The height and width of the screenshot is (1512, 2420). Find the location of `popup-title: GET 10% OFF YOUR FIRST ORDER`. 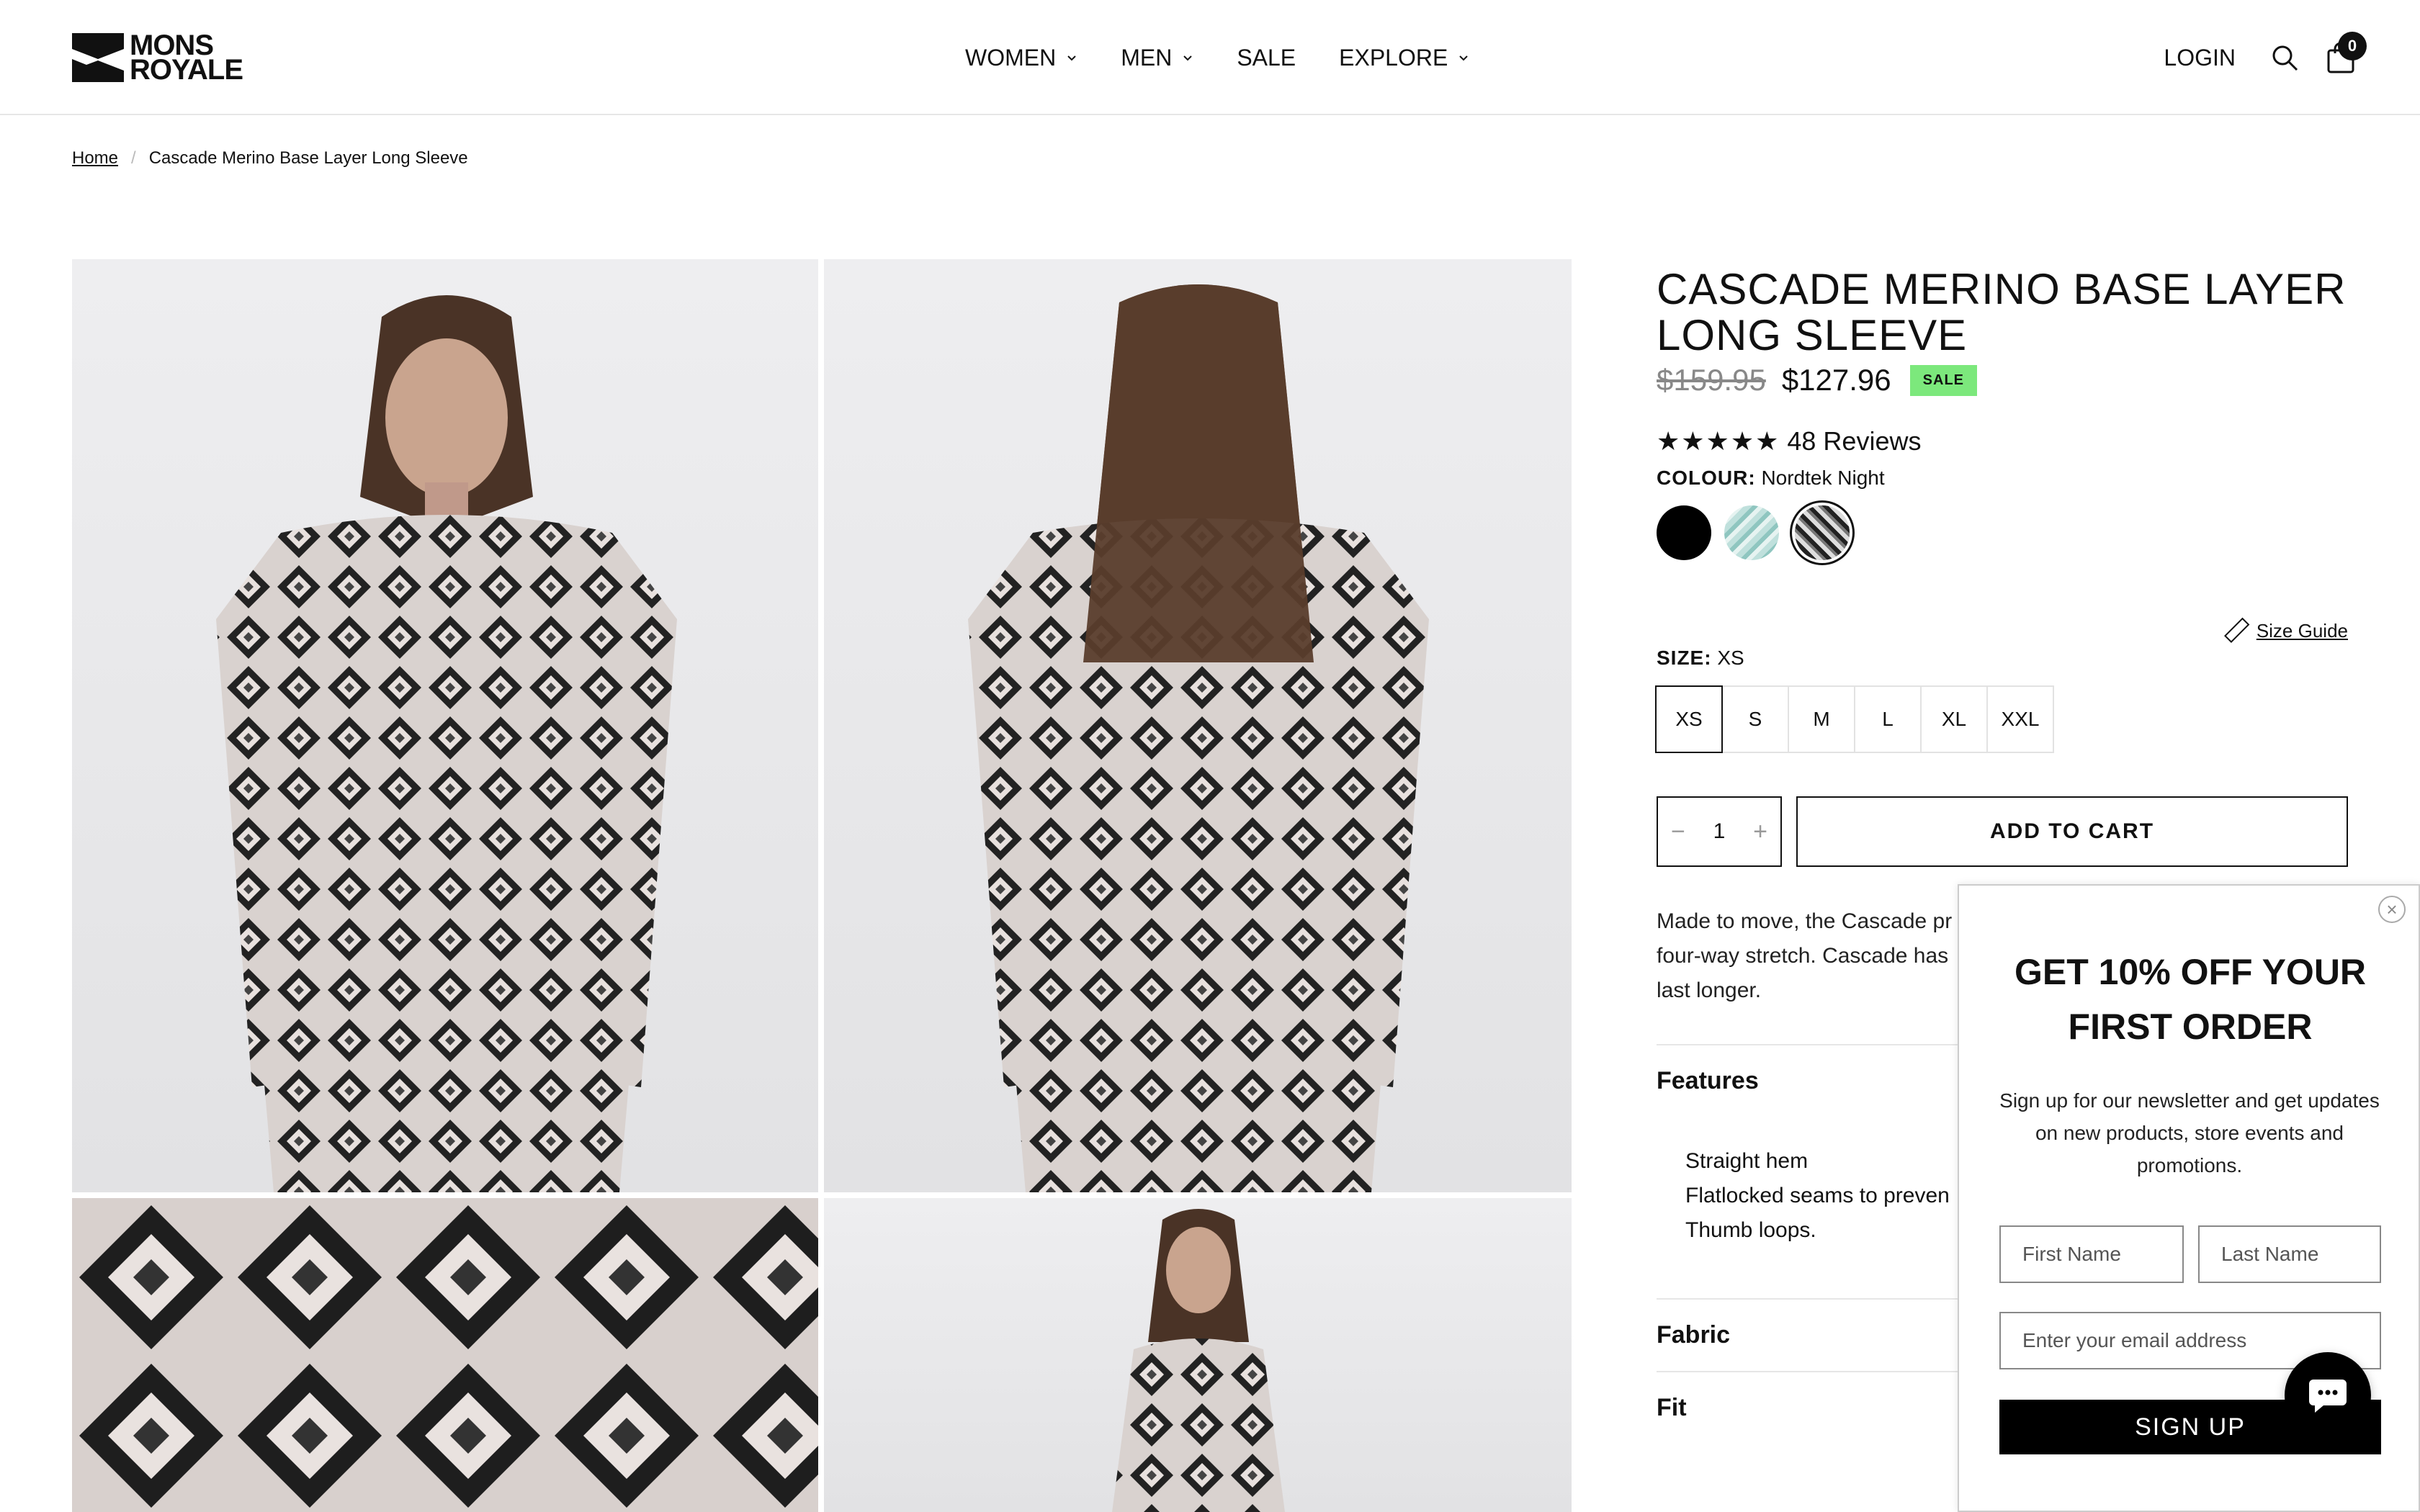

popup-title: GET 10% OFF YOUR FIRST ORDER is located at coordinates (2189, 999).